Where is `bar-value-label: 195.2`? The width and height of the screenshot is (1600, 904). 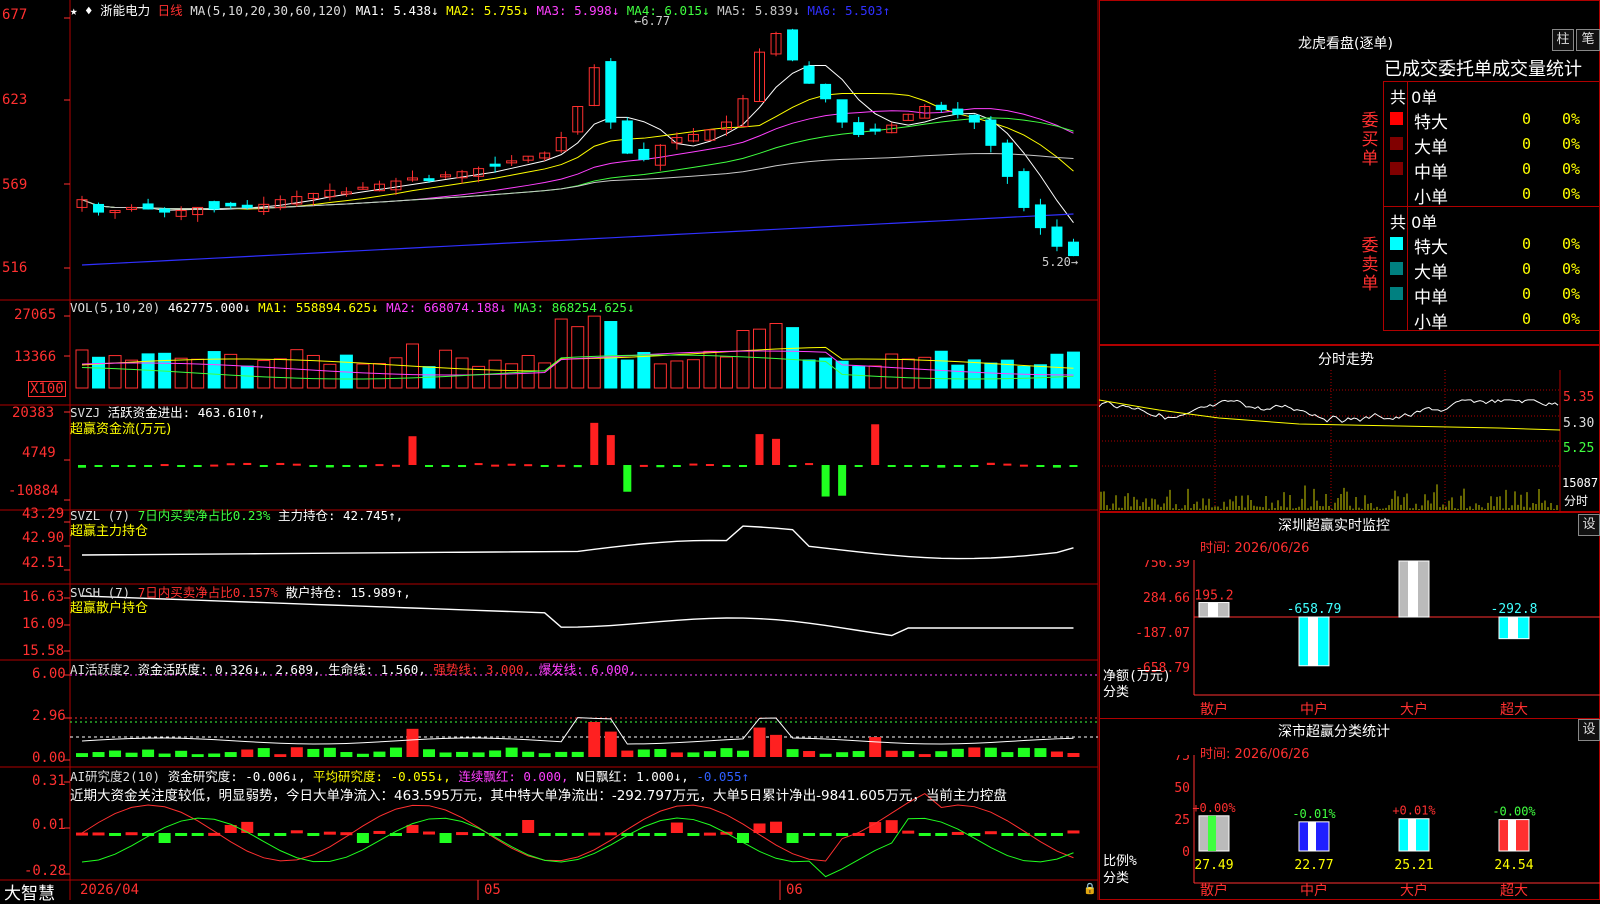 bar-value-label: 195.2 is located at coordinates (1213, 596).